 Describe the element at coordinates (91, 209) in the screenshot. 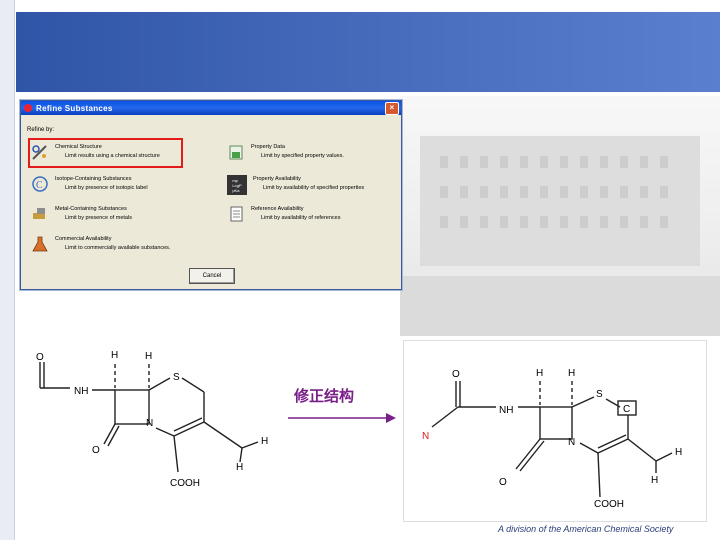

I see `option-label: Metal-Containing Substances` at that location.